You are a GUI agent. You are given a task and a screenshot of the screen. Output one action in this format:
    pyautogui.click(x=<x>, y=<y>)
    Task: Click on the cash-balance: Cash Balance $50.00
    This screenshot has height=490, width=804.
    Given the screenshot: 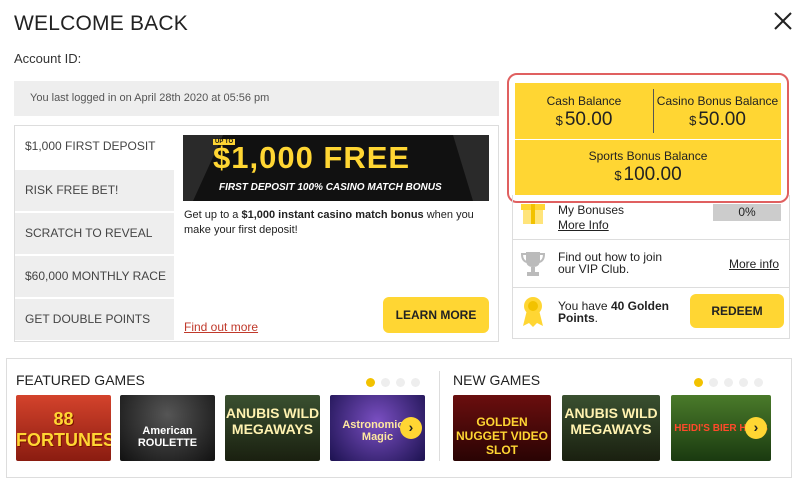 What is the action you would take?
    pyautogui.click(x=584, y=111)
    